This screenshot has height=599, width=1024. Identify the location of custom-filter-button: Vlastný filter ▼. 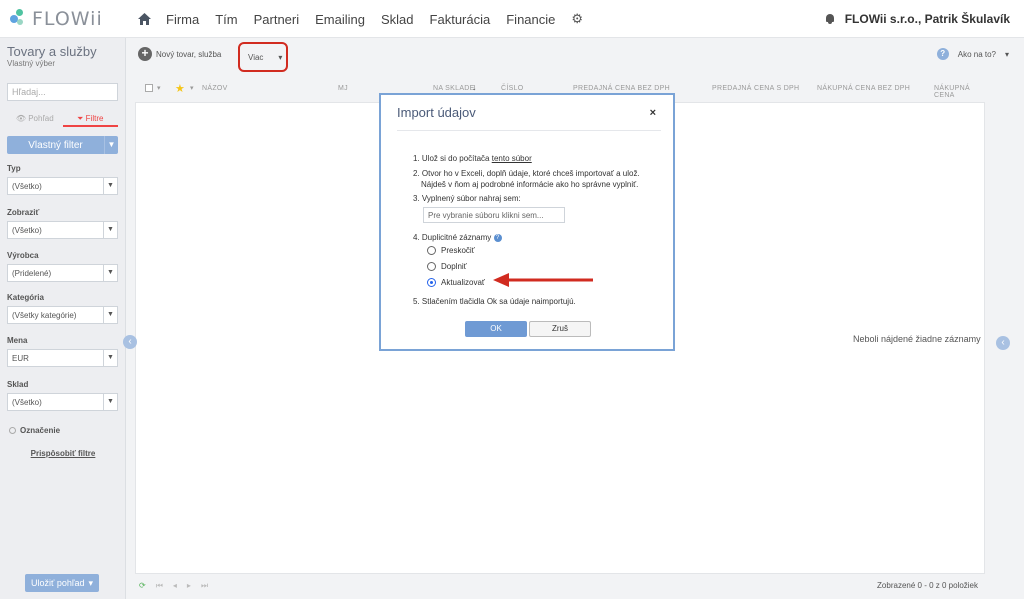
(62, 145).